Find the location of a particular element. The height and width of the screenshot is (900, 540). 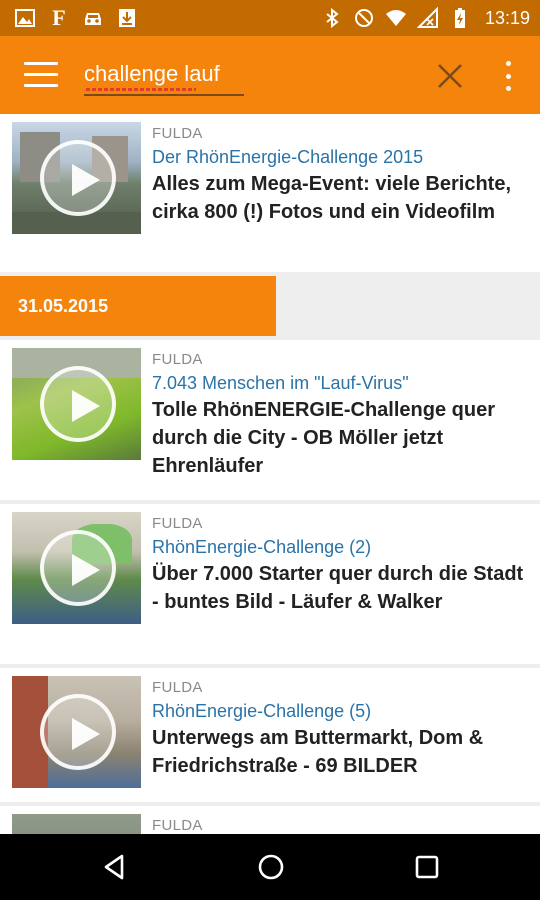

app-bar is located at coordinates (270, 75).